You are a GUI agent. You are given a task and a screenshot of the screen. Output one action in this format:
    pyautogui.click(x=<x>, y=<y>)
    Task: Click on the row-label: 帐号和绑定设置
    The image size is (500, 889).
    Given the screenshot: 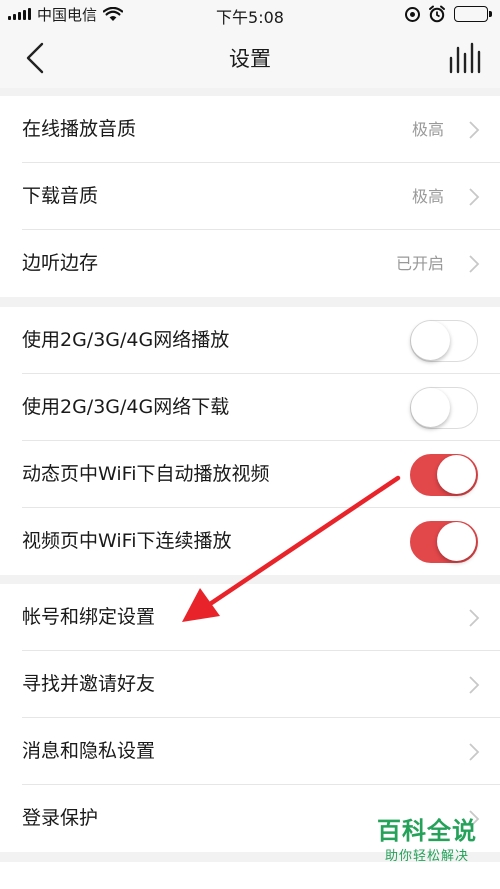 What is the action you would take?
    pyautogui.click(x=89, y=617)
    